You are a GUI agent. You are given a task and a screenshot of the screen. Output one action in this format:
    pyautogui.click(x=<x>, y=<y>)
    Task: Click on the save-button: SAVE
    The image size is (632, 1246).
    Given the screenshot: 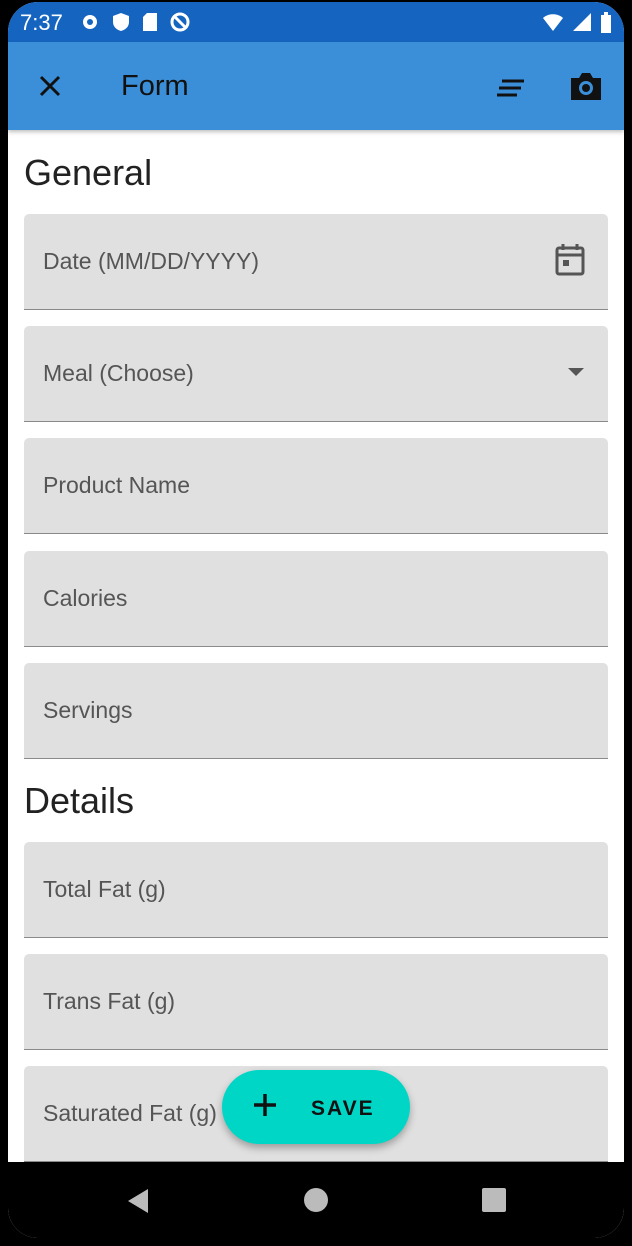 What is the action you would take?
    pyautogui.click(x=316, y=1107)
    